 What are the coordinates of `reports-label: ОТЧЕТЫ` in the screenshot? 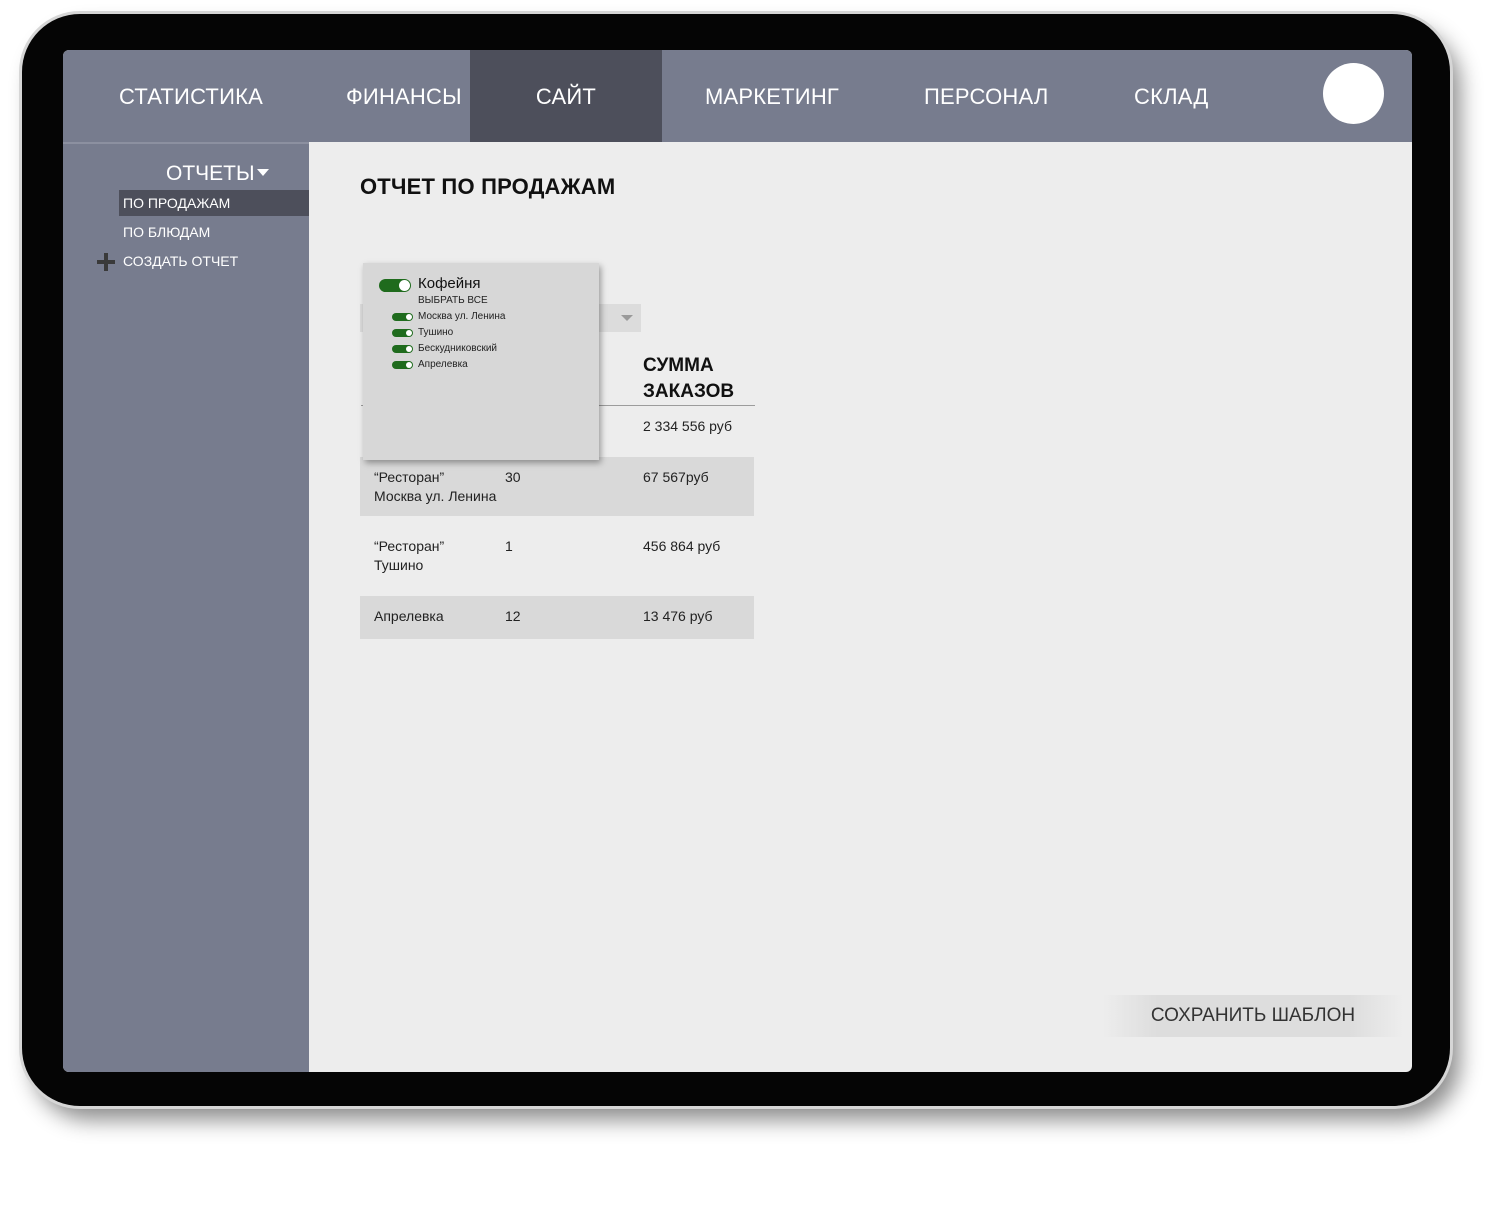 It's located at (210, 173).